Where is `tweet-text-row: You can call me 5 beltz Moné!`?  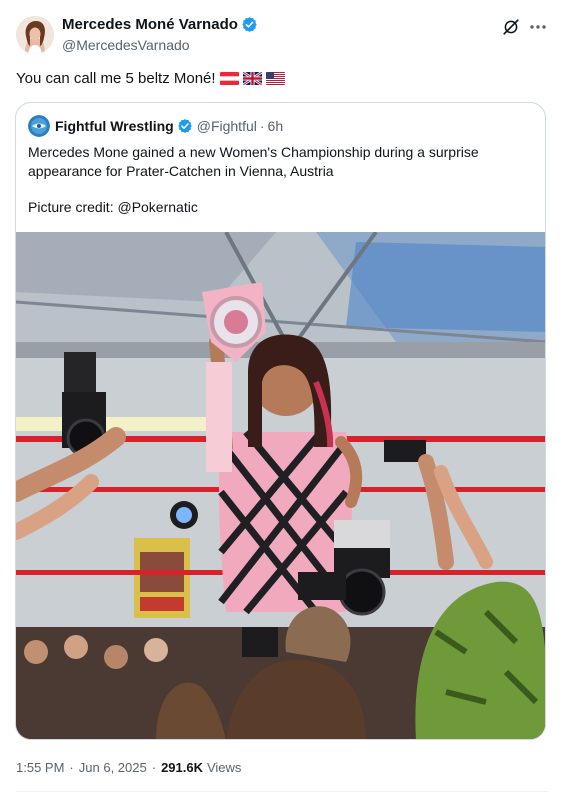
tweet-text-row: You can call me 5 beltz Moné! is located at coordinates (150, 78).